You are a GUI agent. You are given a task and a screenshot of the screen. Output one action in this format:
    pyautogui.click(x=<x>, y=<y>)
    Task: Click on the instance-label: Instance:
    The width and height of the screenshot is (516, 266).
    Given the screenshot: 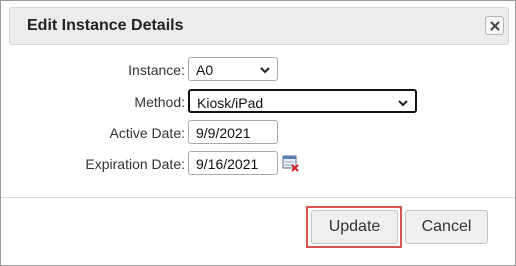 What is the action you would take?
    pyautogui.click(x=156, y=70)
    